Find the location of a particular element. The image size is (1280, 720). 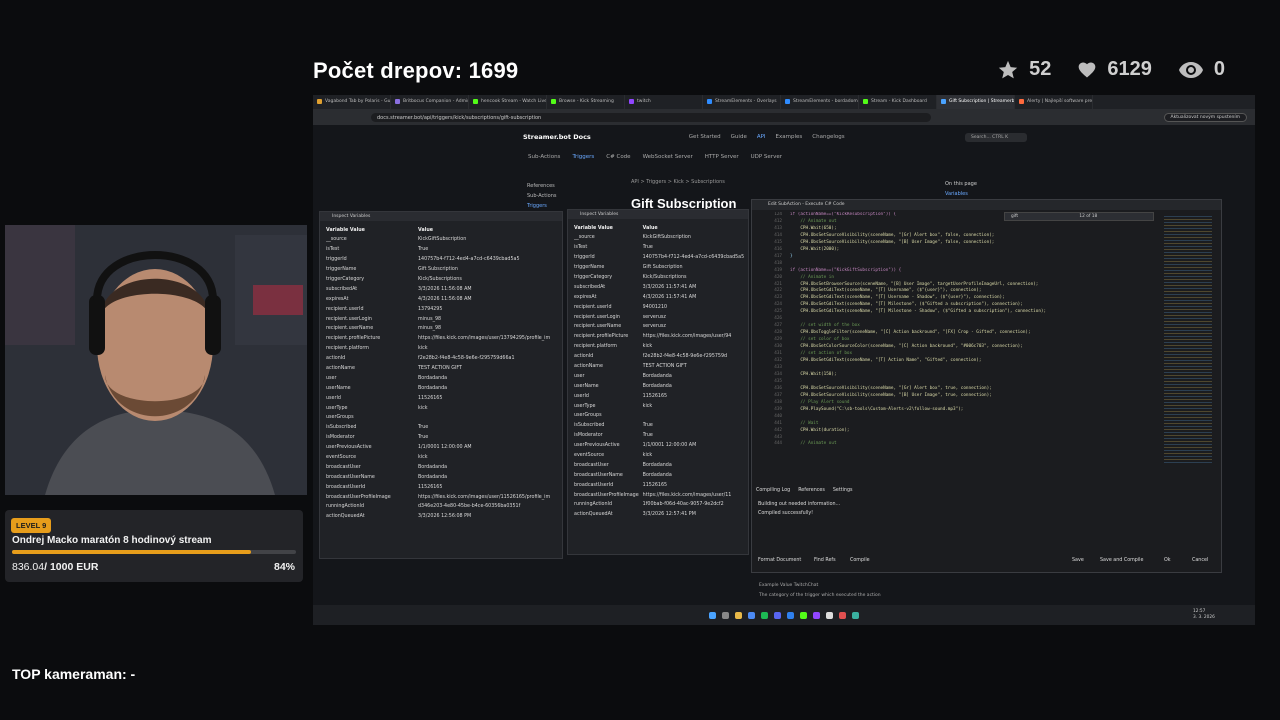

folder-icon is located at coordinates (738, 615).